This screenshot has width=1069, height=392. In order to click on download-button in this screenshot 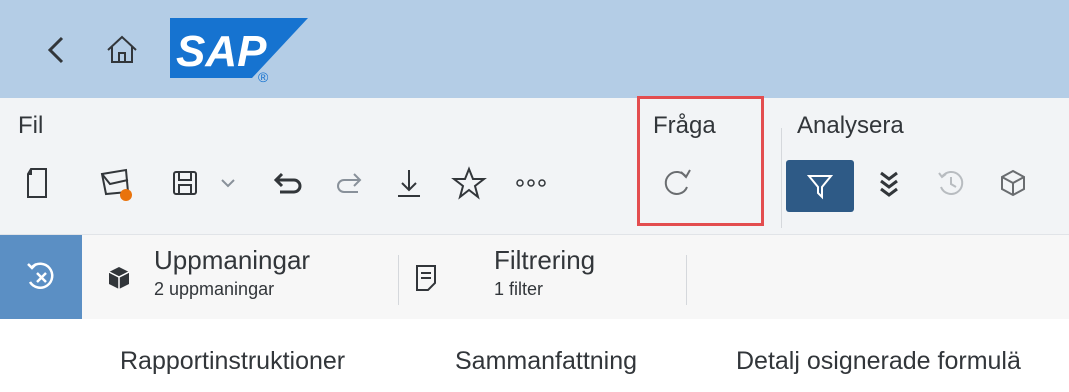, I will do `click(409, 183)`.